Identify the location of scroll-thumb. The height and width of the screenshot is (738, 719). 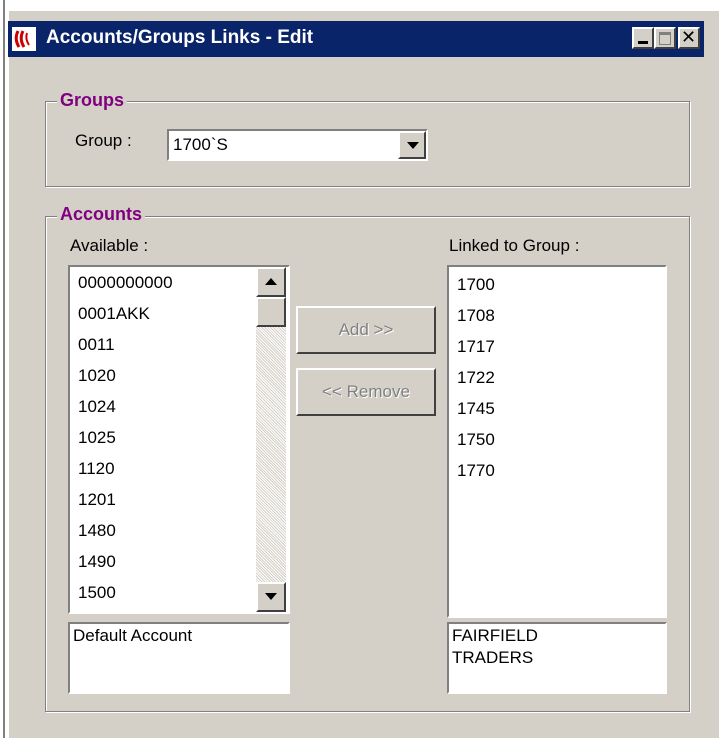
(271, 312).